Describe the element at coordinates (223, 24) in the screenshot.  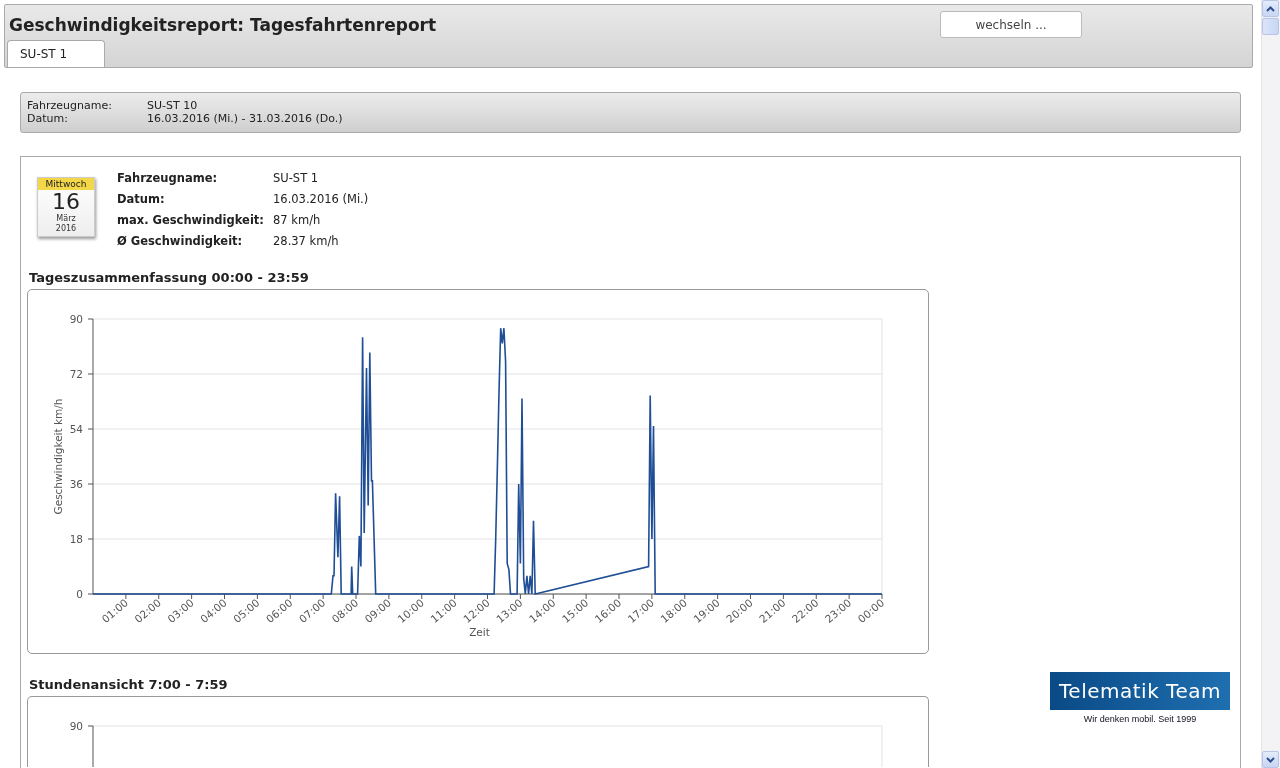
I see `report-title: Geschwindigkeitsreport: Tagesfahrtenreport` at that location.